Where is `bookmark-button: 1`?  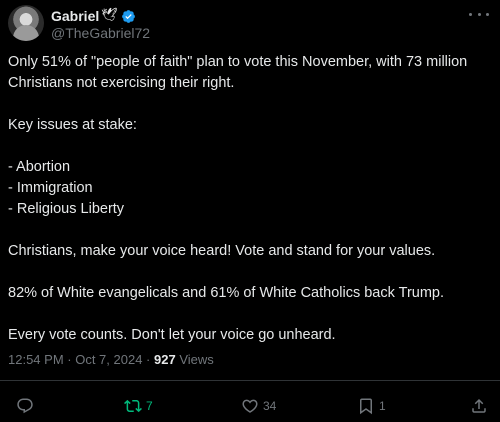
bookmark-button: 1 is located at coordinates (371, 406).